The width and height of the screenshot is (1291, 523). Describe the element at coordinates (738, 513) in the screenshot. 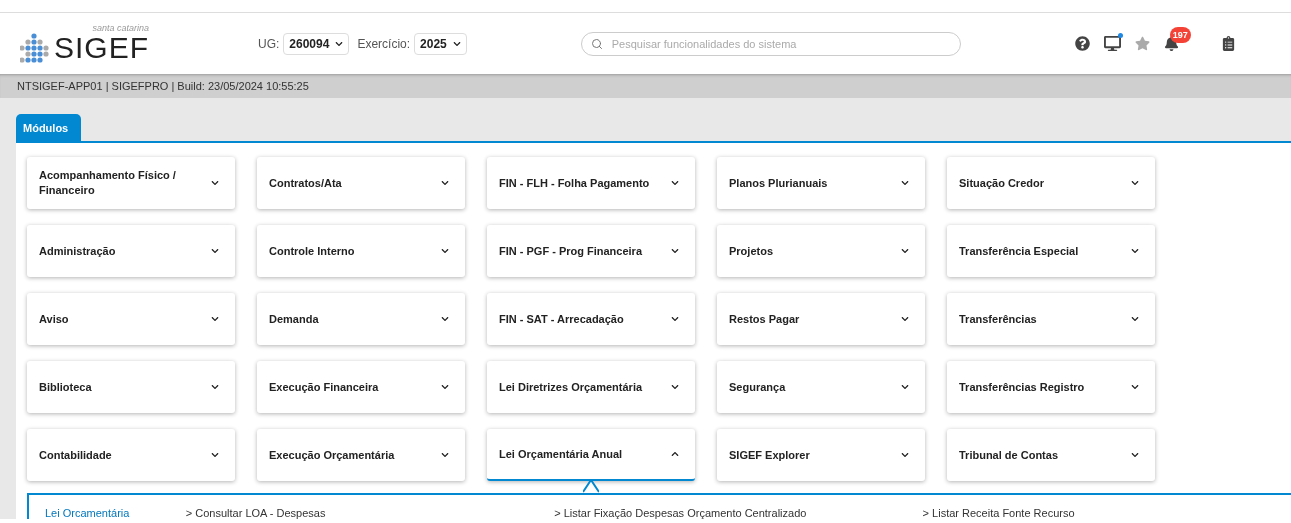

I see `submenu-link: > Listar Fixação Despesas Orçamento Centralizado` at that location.